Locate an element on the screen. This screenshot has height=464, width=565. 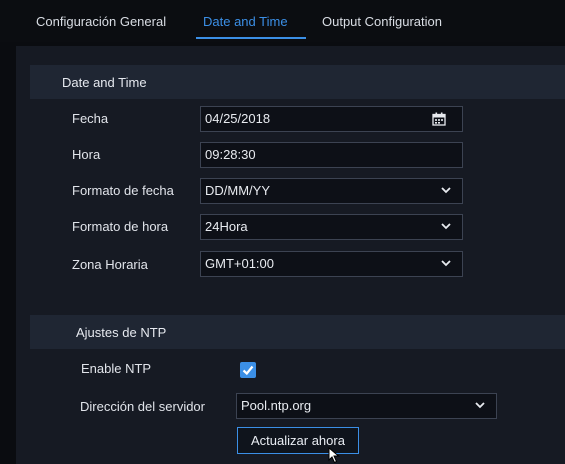
update-now-button: Actualizar ahora is located at coordinates (298, 440).